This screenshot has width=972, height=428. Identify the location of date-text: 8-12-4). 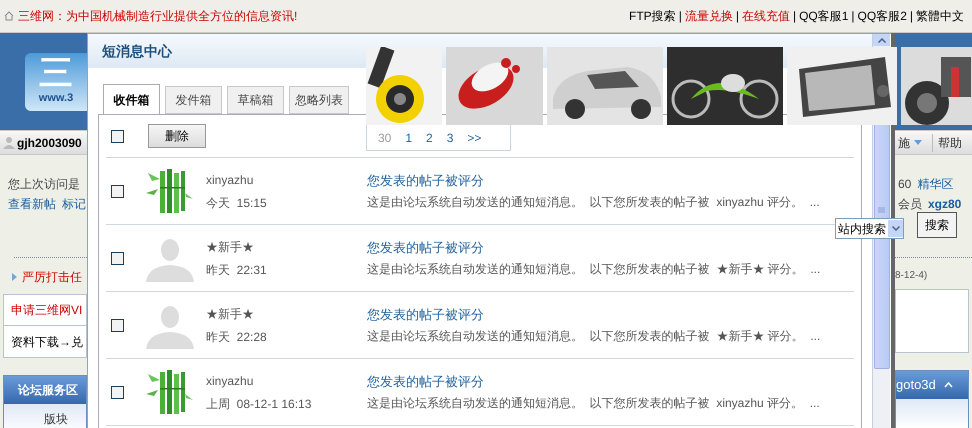
(911, 276).